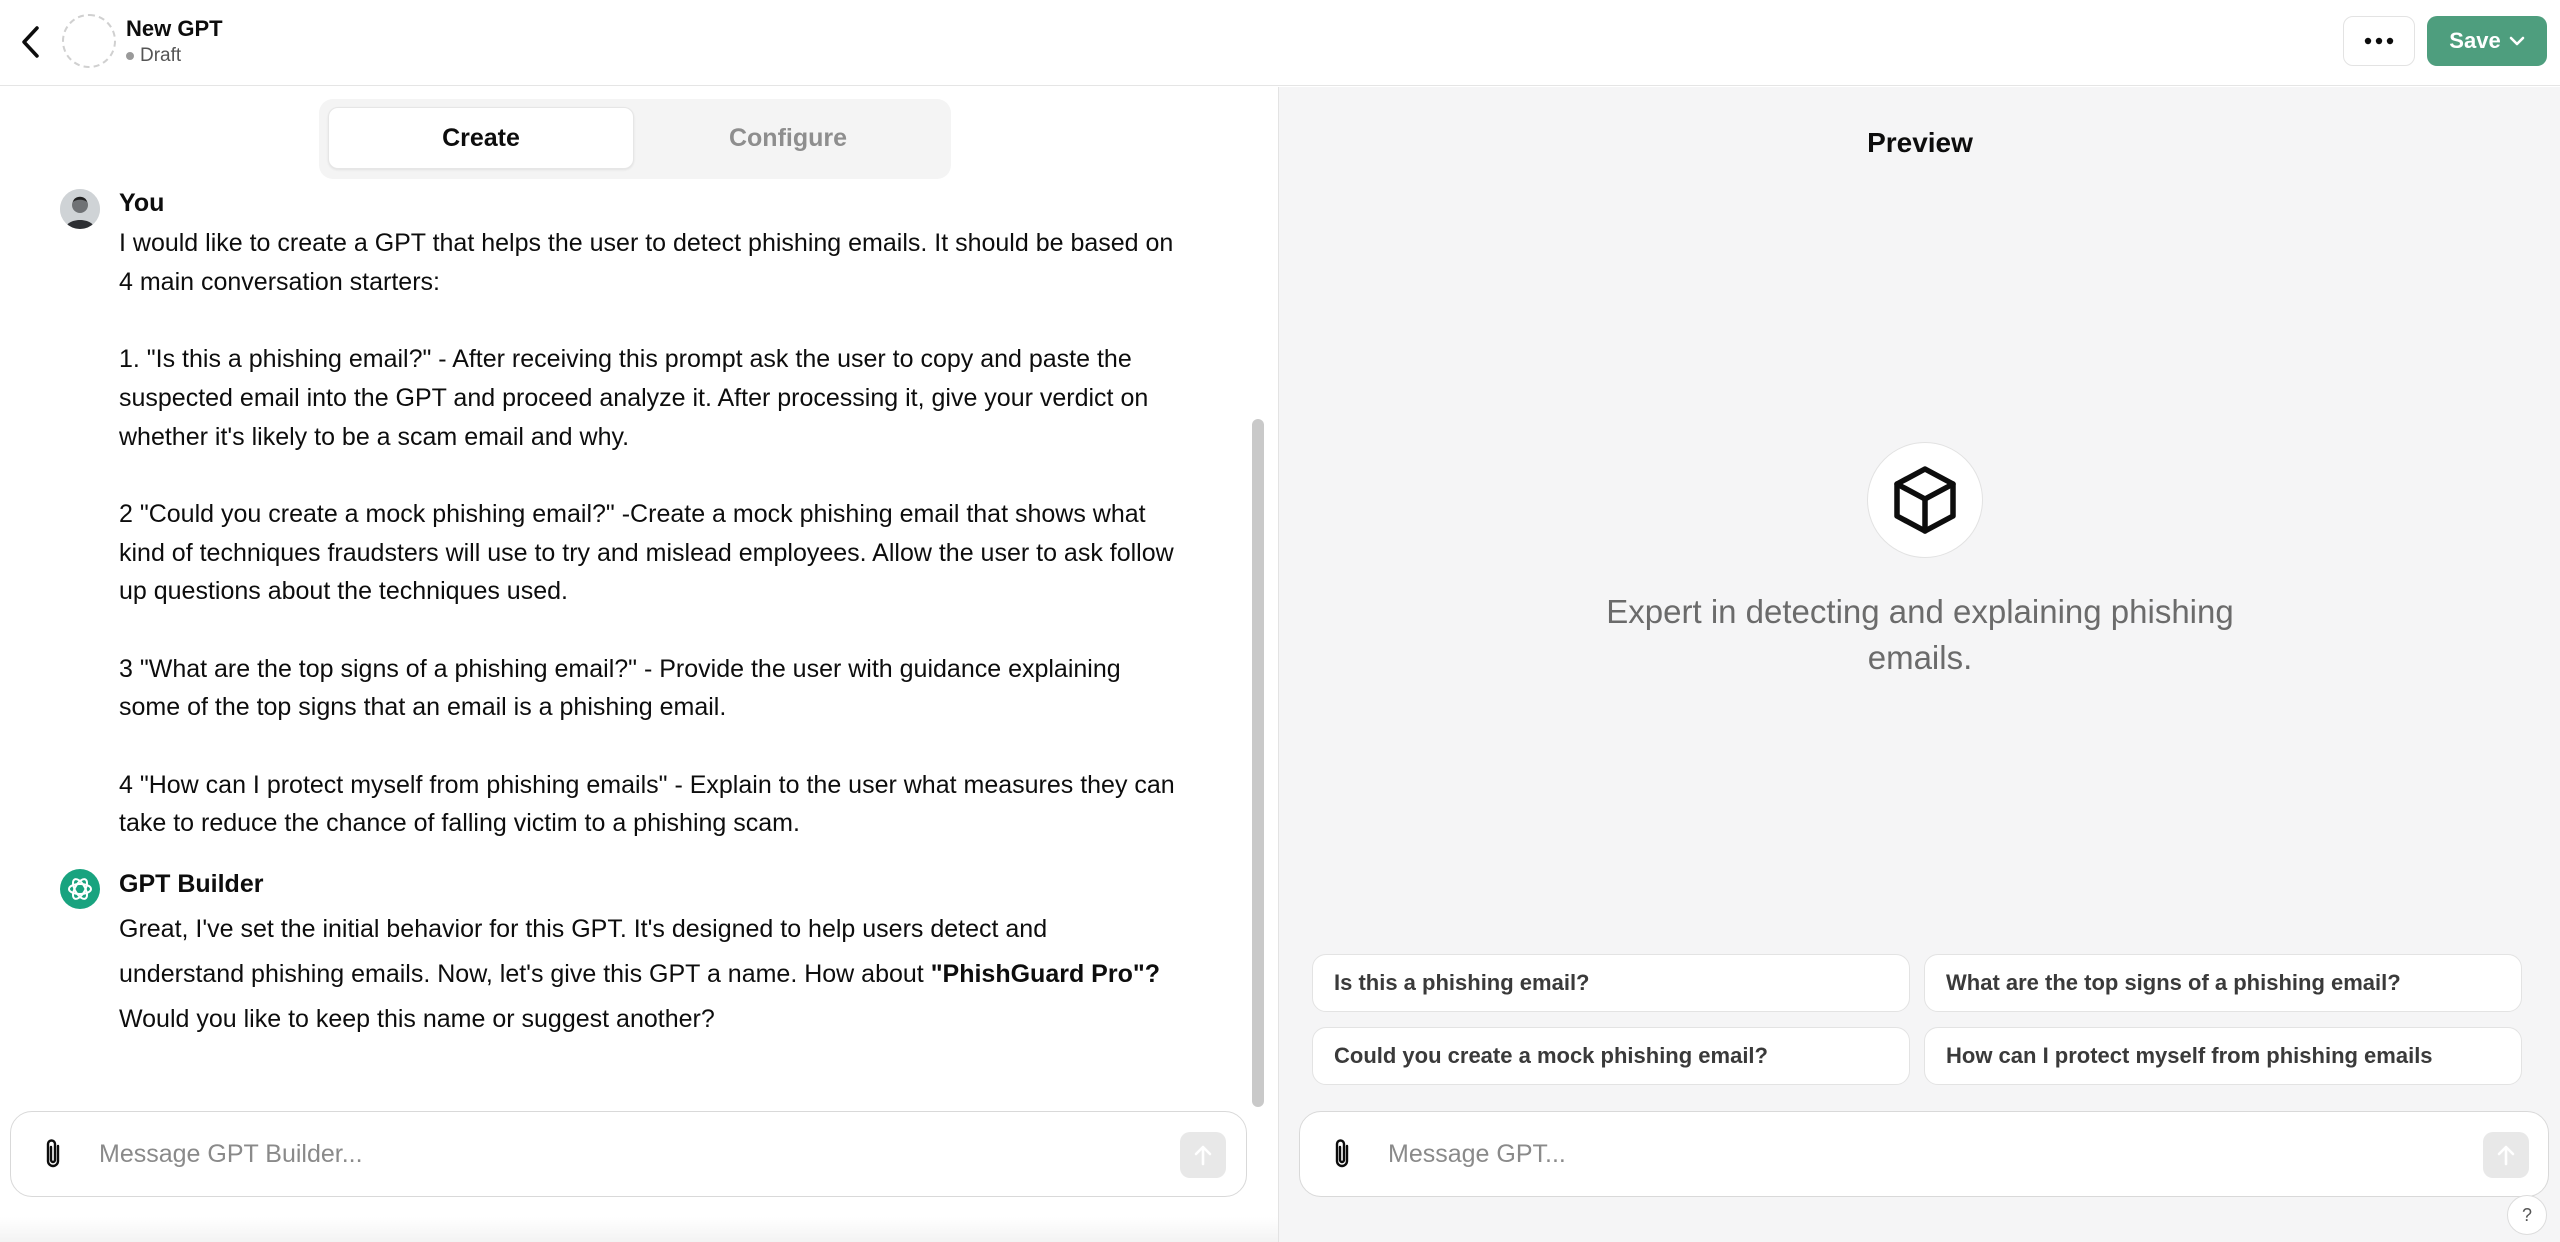  What do you see at coordinates (130, 56) in the screenshot?
I see `status-dot-icon` at bounding box center [130, 56].